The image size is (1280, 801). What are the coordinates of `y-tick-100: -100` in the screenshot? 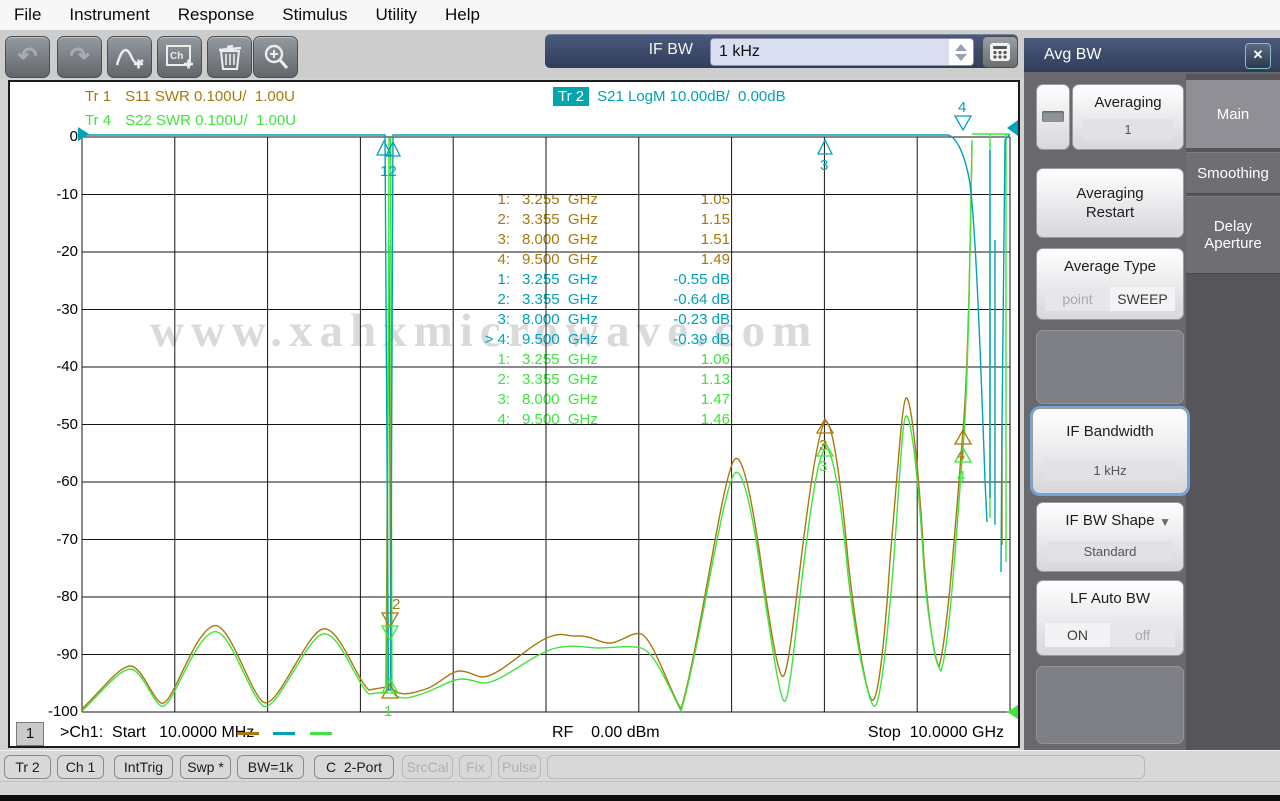 It's located at (62, 711).